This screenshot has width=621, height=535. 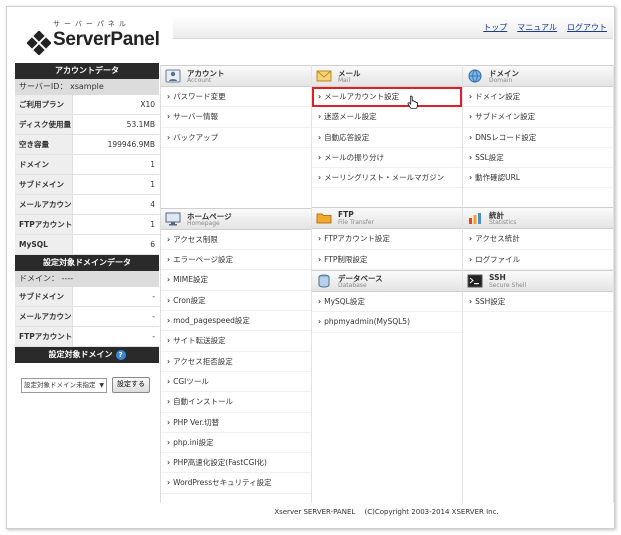 What do you see at coordinates (387, 218) in the screenshot?
I see `ftp-panel-header: FTP File Transfer` at bounding box center [387, 218].